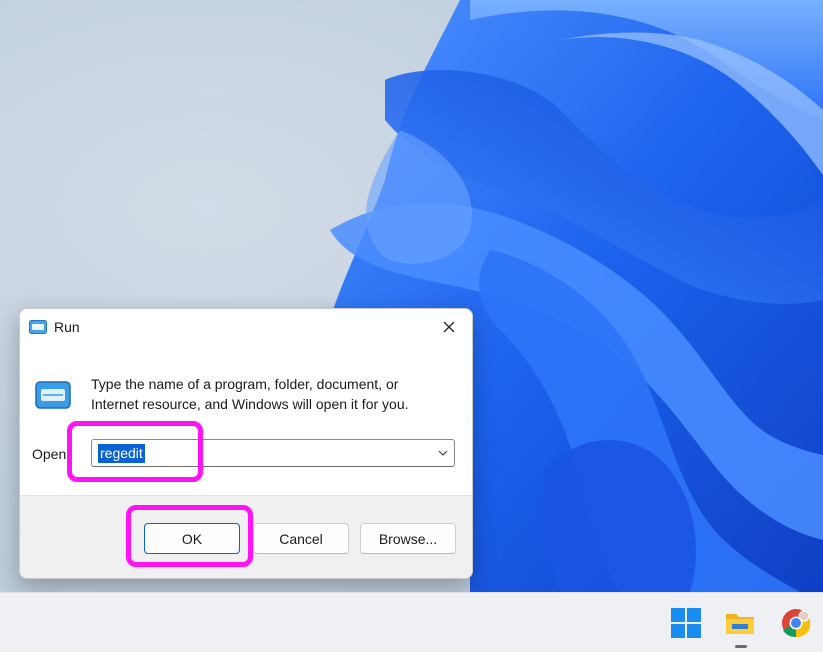  I want to click on windows-logo-icon, so click(686, 623).